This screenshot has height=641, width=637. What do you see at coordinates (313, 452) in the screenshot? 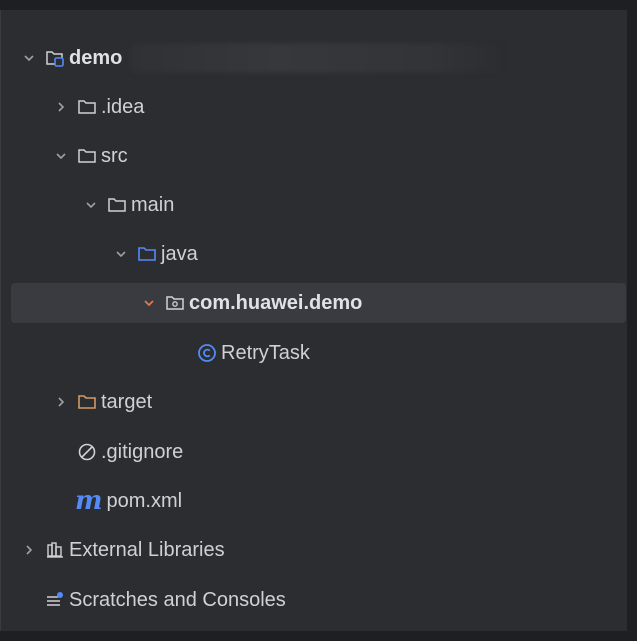
I see `tree-node-gitignore: .gitignore` at bounding box center [313, 452].